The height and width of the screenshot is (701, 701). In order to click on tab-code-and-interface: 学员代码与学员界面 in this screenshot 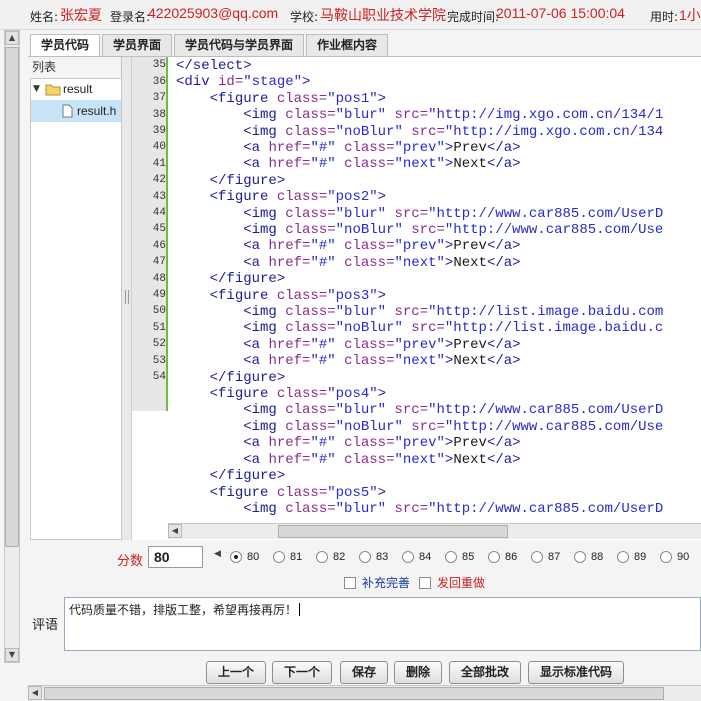, I will do `click(239, 45)`.